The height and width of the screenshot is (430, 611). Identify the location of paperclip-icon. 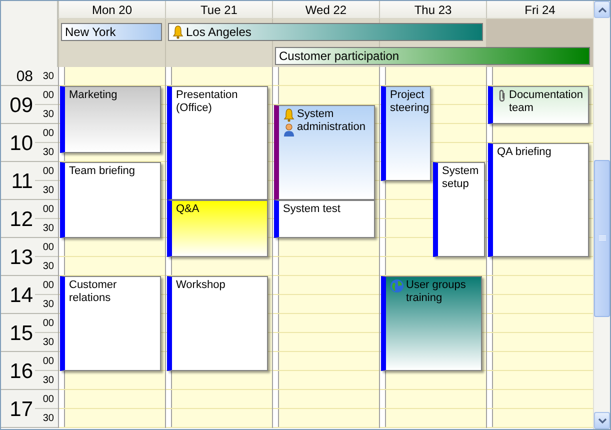
(502, 96).